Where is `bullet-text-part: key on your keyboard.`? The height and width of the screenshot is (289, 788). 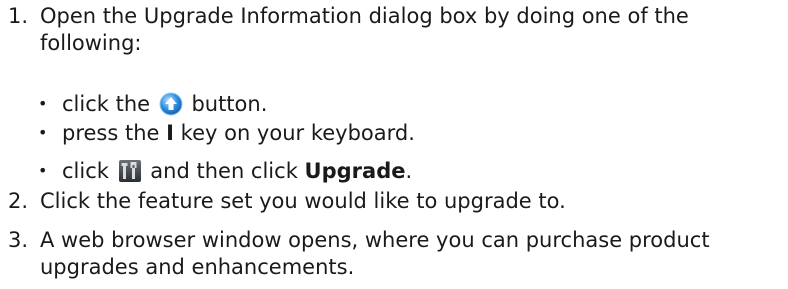 bullet-text-part: key on your keyboard. is located at coordinates (297, 133).